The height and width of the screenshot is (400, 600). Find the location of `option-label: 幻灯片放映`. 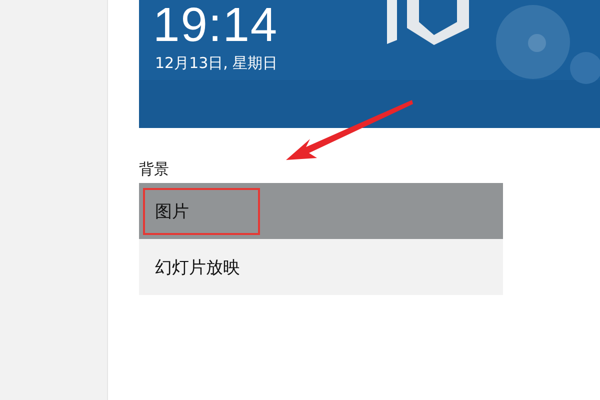

option-label: 幻灯片放映 is located at coordinates (197, 267).